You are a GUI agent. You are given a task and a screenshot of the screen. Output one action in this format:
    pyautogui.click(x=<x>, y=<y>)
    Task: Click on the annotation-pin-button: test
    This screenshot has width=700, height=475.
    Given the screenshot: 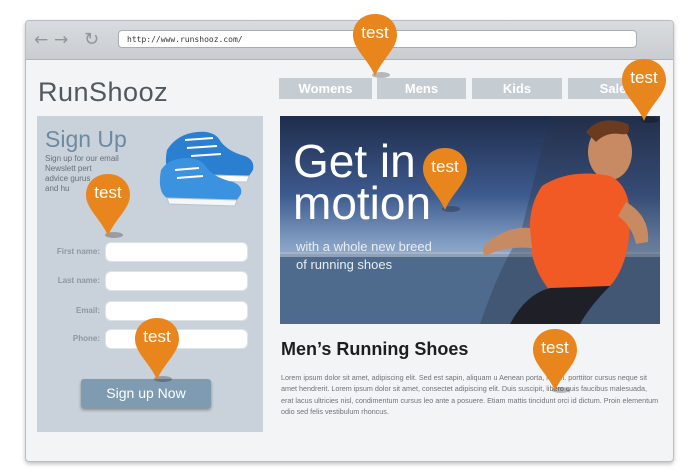 What is the action you would take?
    pyautogui.click(x=157, y=349)
    